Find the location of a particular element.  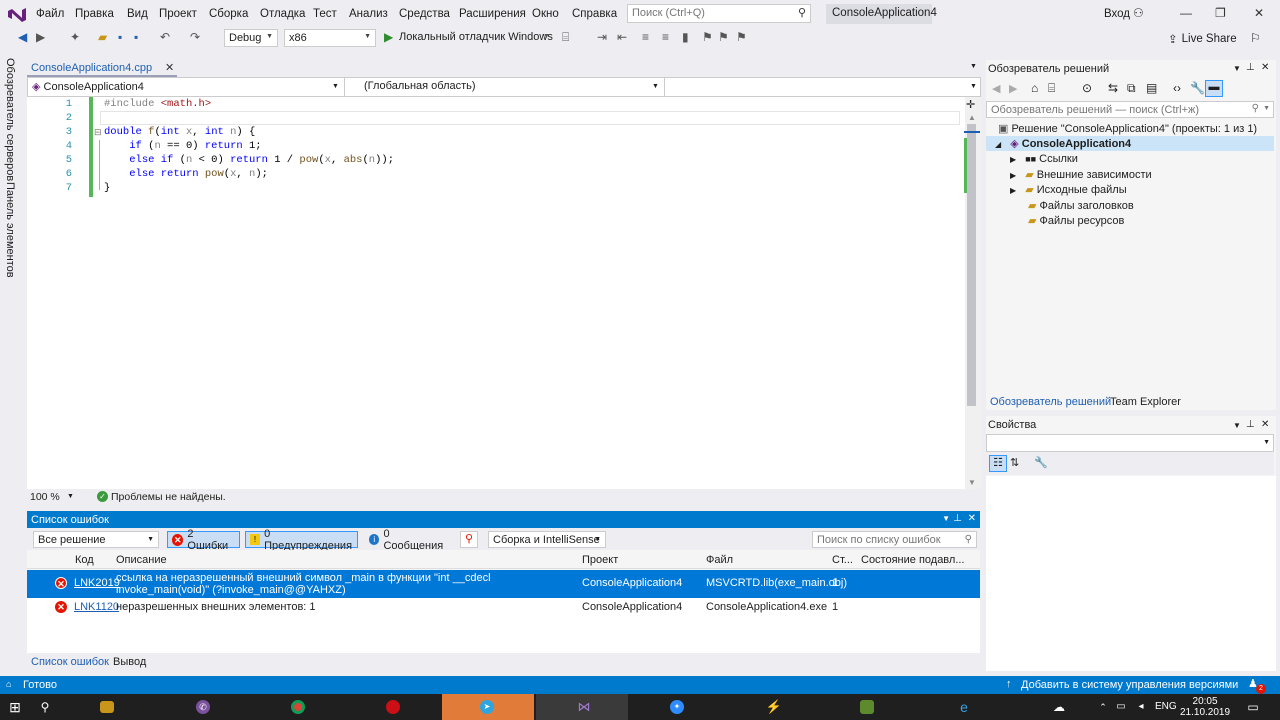

telegram-icon: ➤ is located at coordinates (487, 707).